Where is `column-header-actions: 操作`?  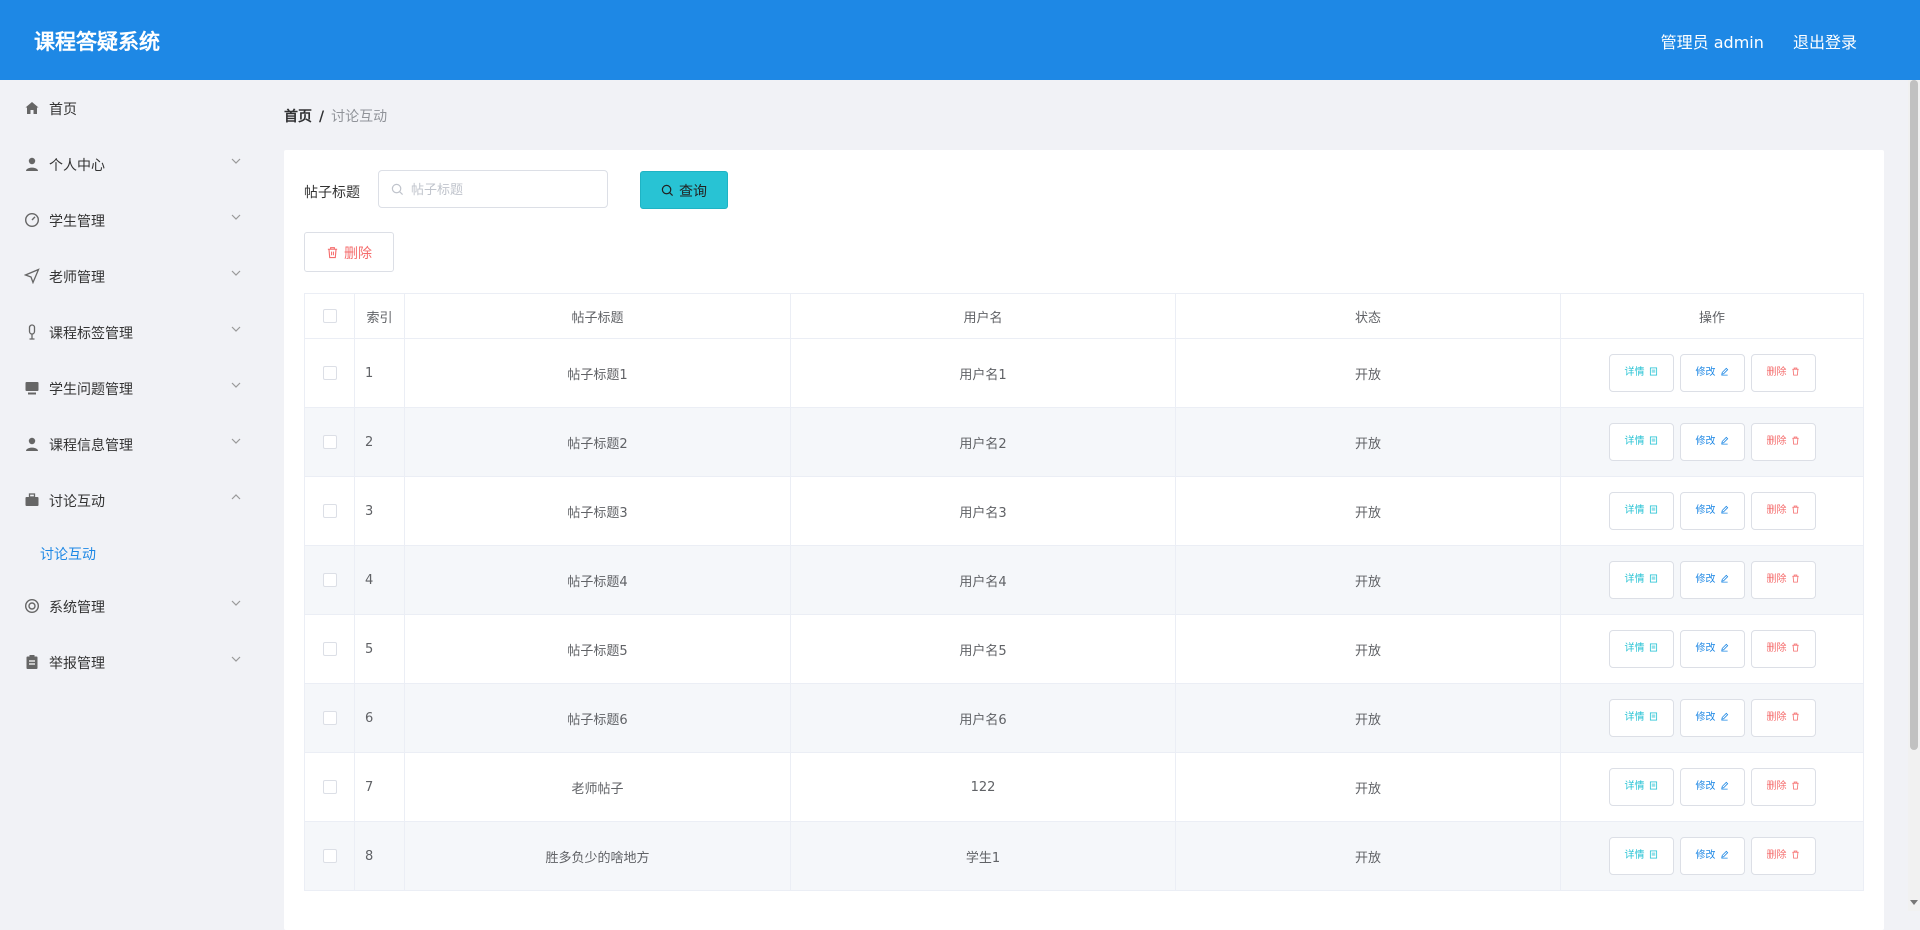 column-header-actions: 操作 is located at coordinates (1712, 316).